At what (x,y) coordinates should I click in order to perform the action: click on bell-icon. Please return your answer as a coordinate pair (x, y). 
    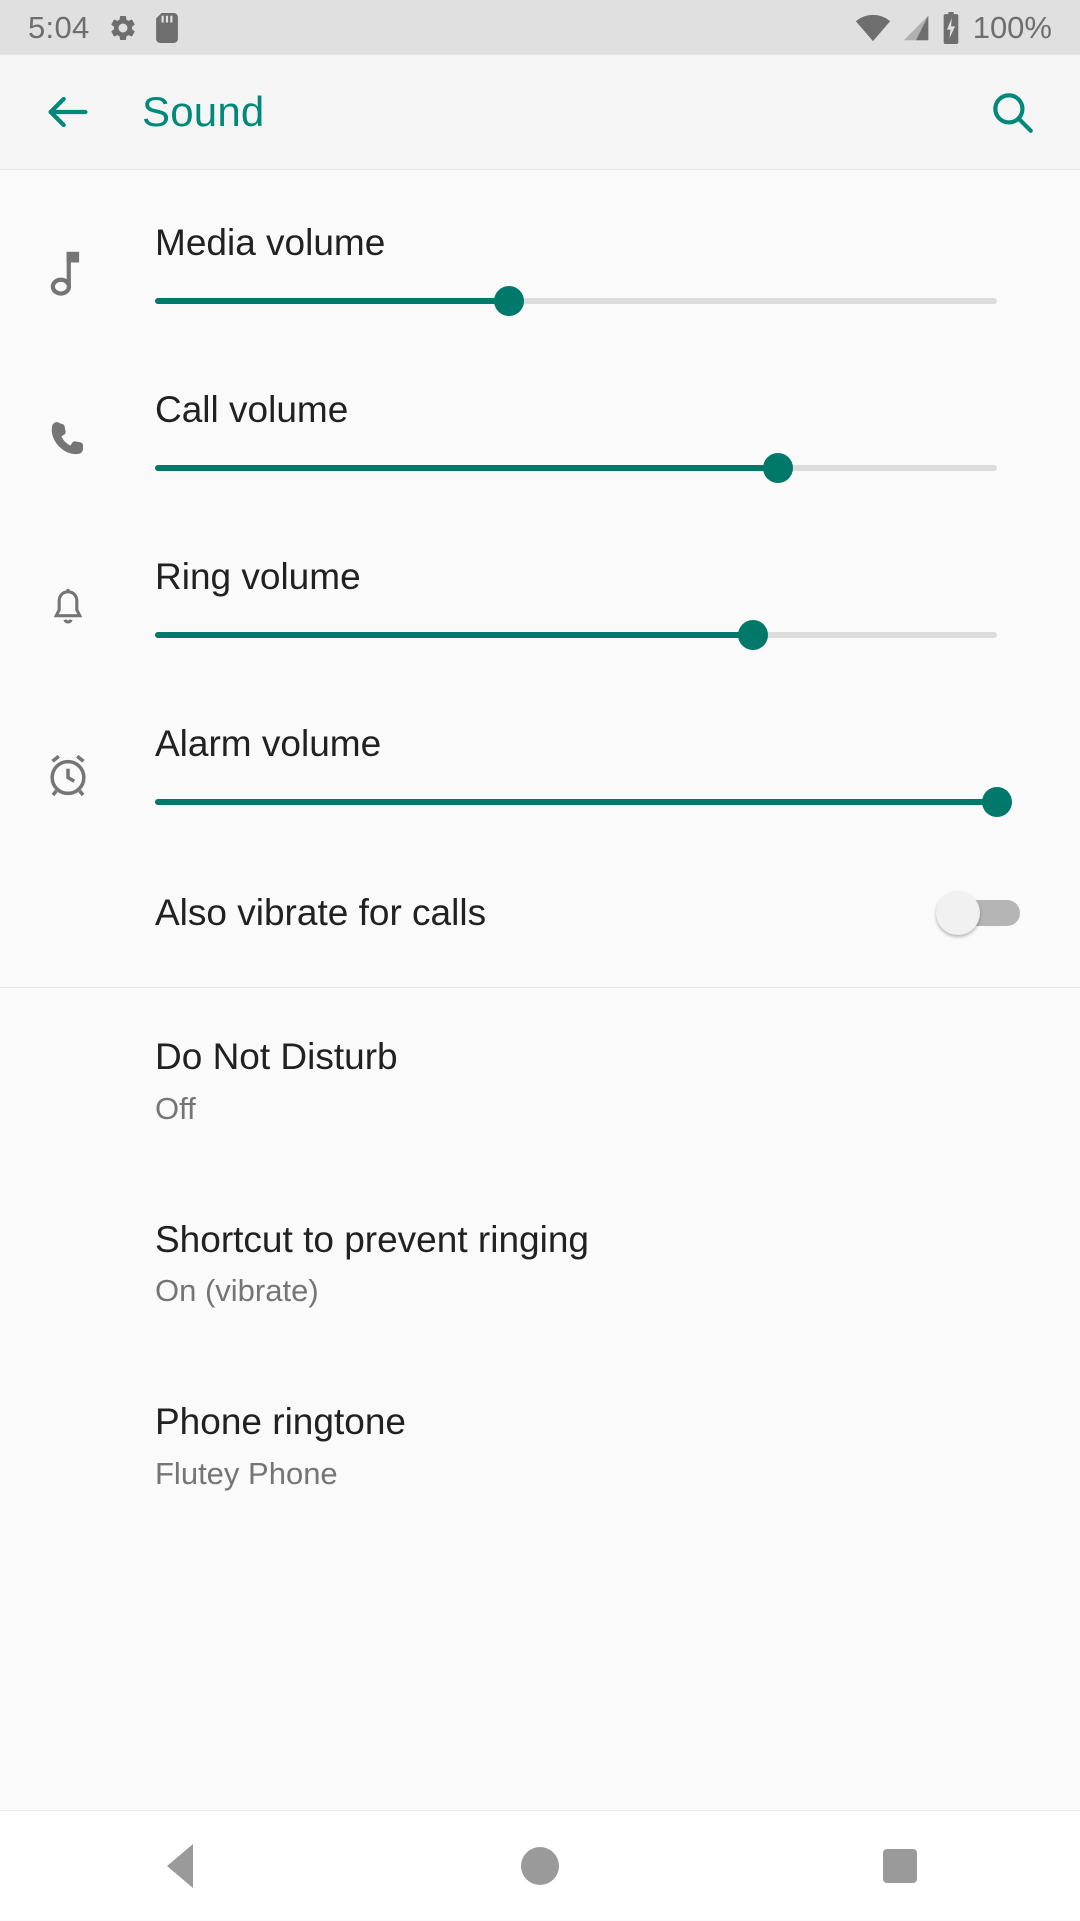
    Looking at the image, I should click on (68, 608).